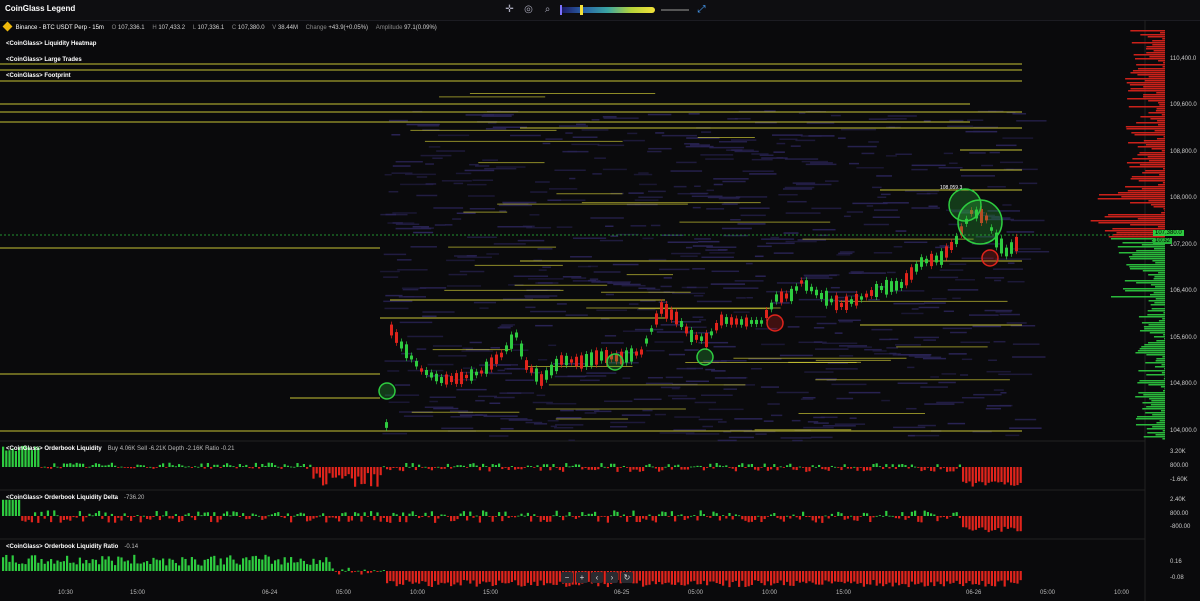 The image size is (1200, 601). I want to click on zoom-in-button: +, so click(582, 577).